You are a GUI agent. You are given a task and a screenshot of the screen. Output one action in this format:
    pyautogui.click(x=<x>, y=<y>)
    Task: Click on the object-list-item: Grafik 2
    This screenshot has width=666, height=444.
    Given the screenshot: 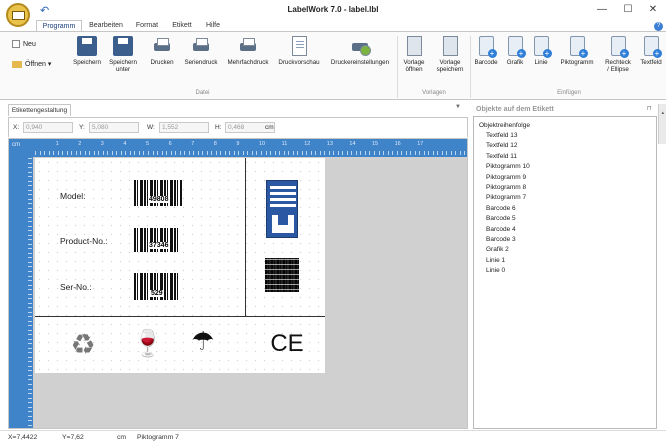 What is the action you would take?
    pyautogui.click(x=497, y=249)
    